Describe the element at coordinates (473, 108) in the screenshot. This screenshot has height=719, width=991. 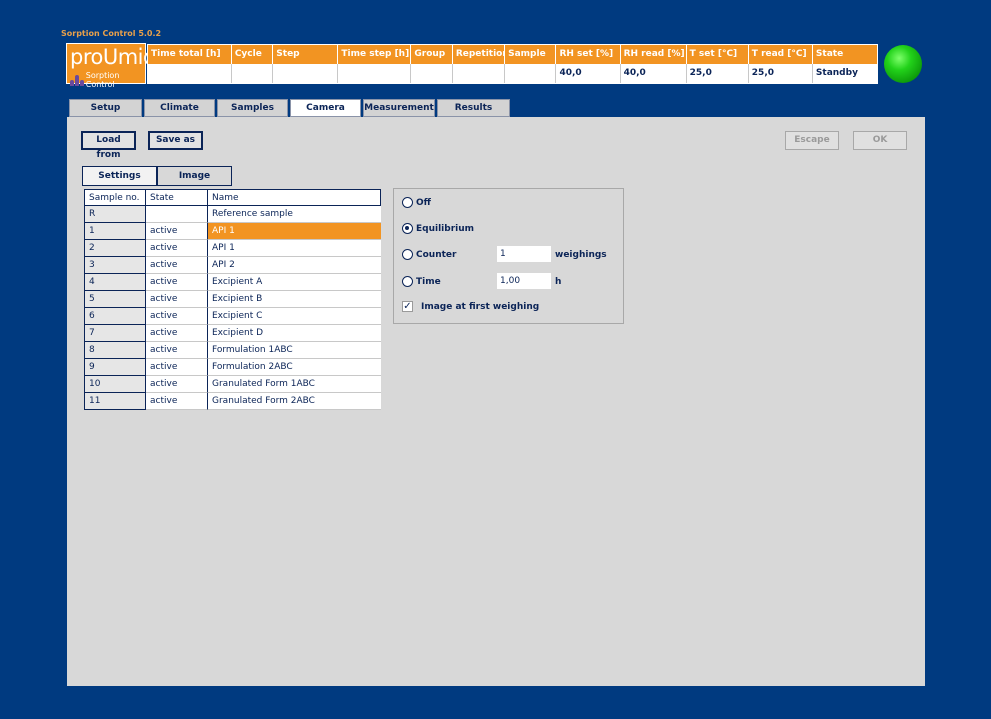
I see `tab-results: Results` at that location.